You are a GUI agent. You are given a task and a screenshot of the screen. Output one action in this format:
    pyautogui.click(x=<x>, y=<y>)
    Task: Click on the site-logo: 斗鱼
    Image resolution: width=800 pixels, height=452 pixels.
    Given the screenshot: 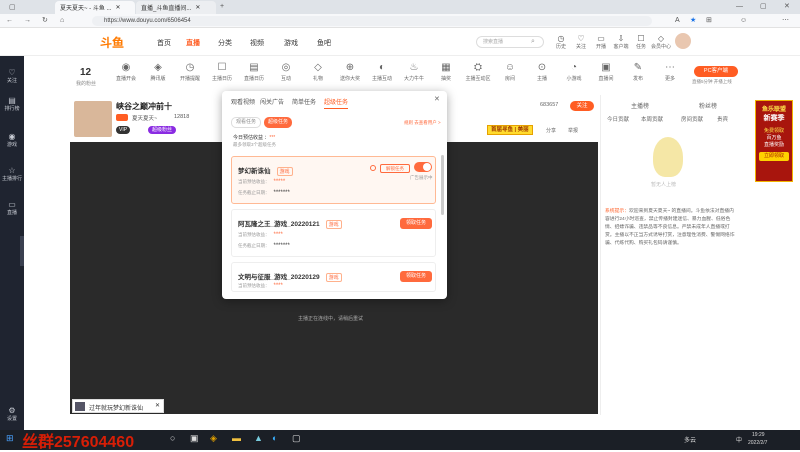 What is the action you would take?
    pyautogui.click(x=112, y=42)
    